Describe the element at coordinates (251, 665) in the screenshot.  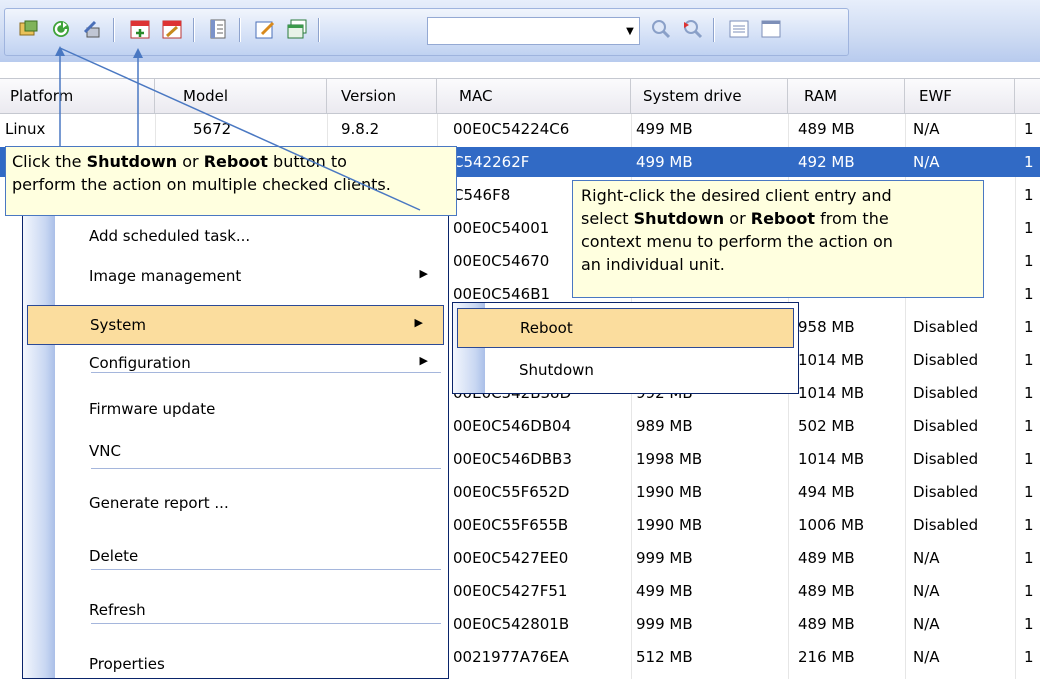
I see `context-menu-item-properties: Properties` at that location.